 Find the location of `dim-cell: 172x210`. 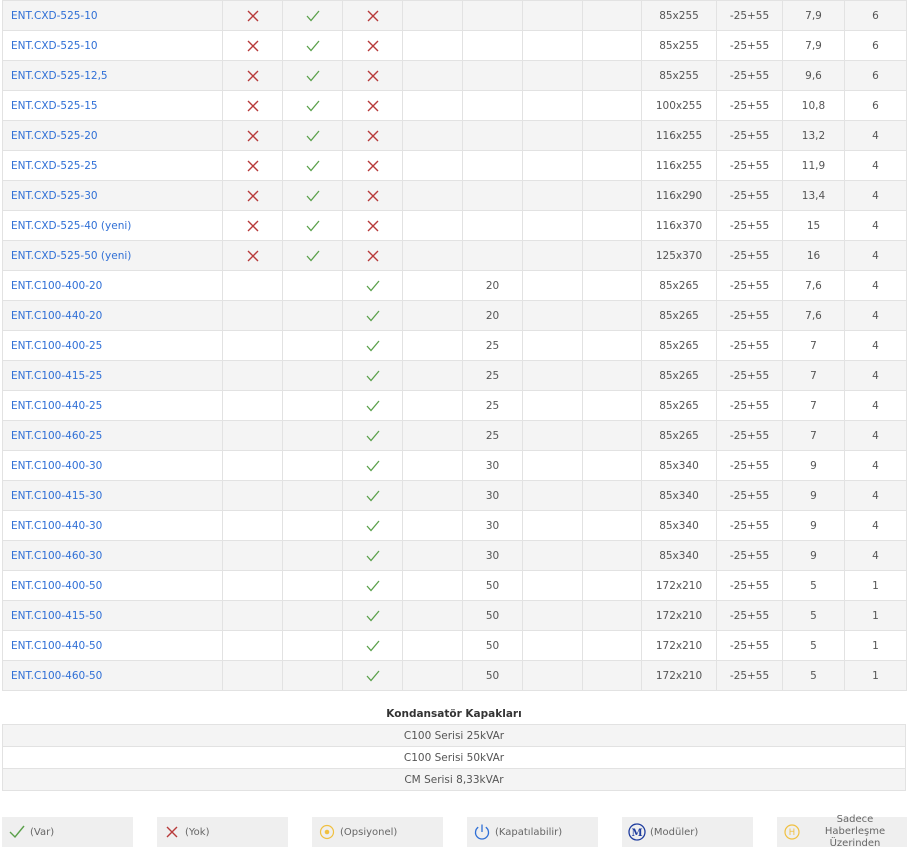

dim-cell: 172x210 is located at coordinates (679, 675).